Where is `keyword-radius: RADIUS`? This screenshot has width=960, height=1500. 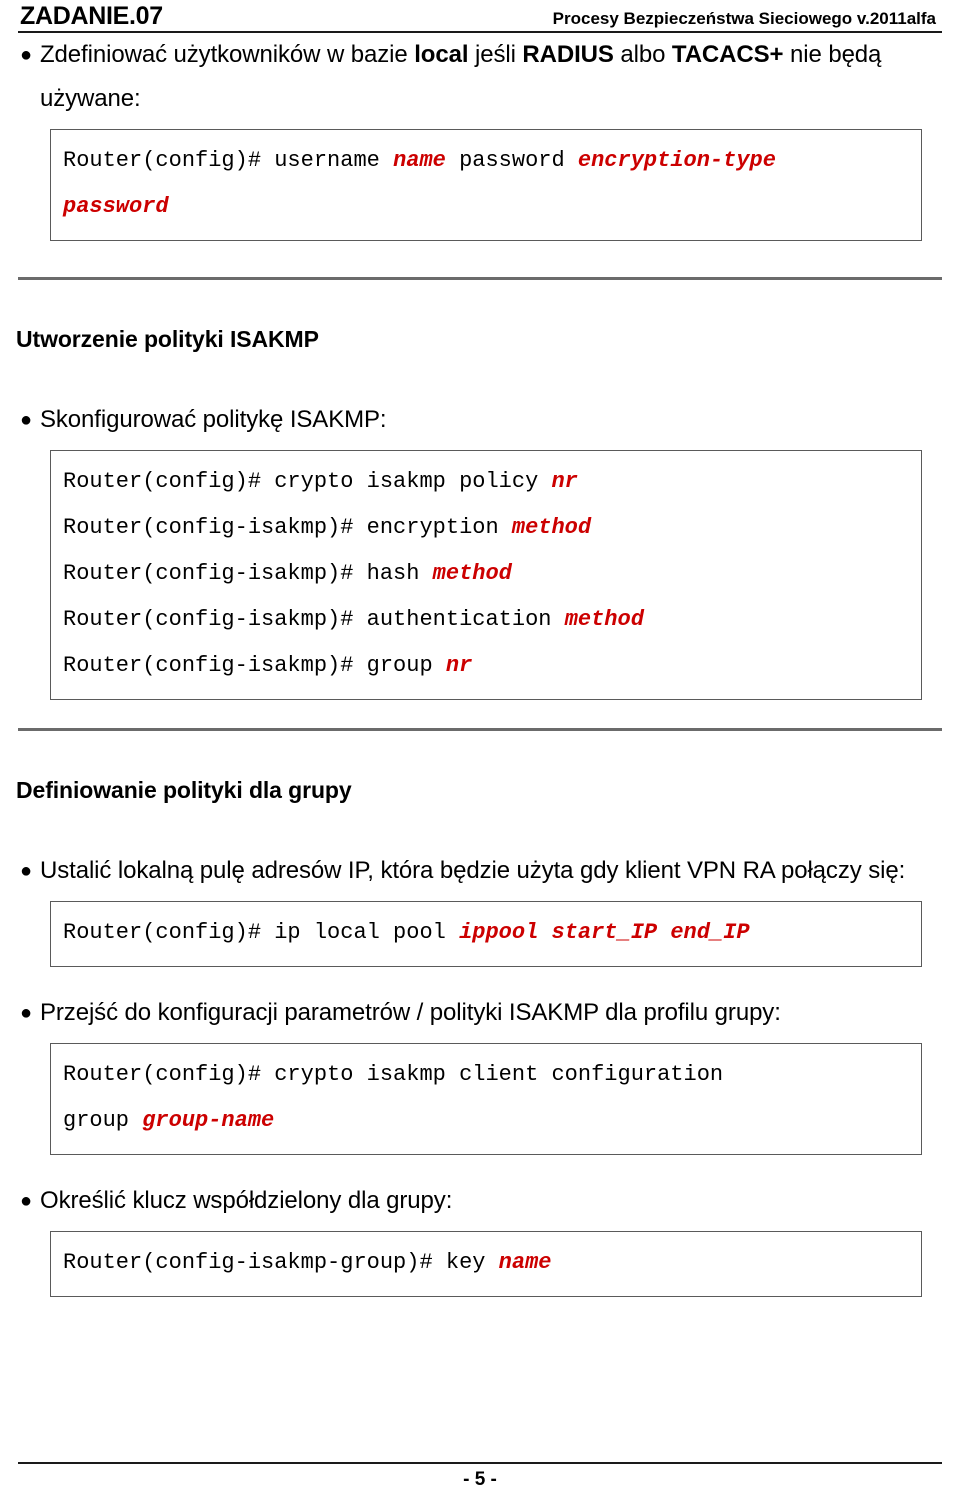
keyword-radius: RADIUS is located at coordinates (568, 54).